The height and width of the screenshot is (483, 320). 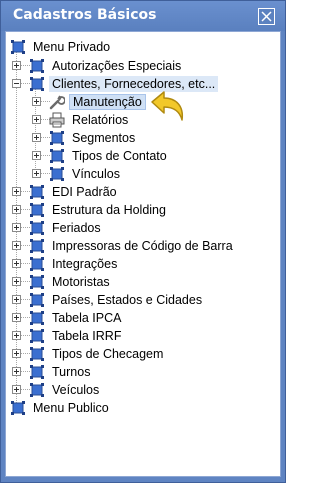 What do you see at coordinates (142, 390) in the screenshot?
I see `tree-node-veiculos: Veículos` at bounding box center [142, 390].